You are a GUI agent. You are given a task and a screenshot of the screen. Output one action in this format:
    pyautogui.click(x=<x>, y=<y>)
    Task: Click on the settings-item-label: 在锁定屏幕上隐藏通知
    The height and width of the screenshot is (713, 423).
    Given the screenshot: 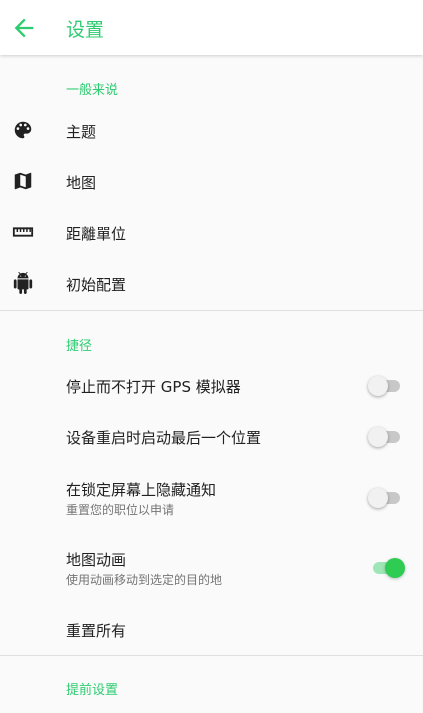 What is the action you would take?
    pyautogui.click(x=141, y=490)
    